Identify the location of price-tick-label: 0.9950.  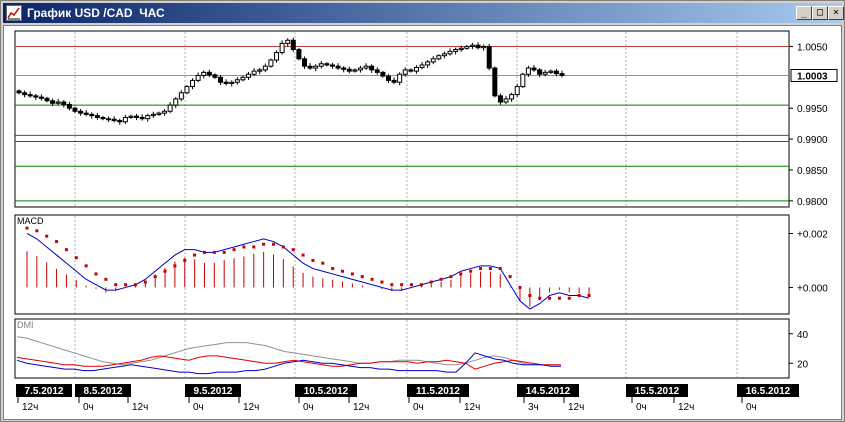
(812, 109).